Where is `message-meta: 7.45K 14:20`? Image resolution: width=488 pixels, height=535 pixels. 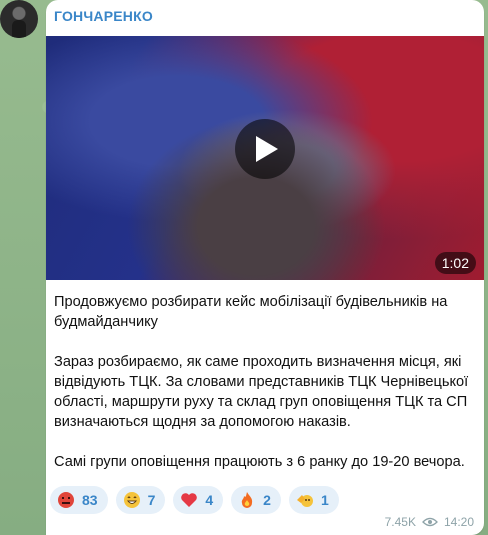 message-meta: 7.45K 14:20 is located at coordinates (429, 522).